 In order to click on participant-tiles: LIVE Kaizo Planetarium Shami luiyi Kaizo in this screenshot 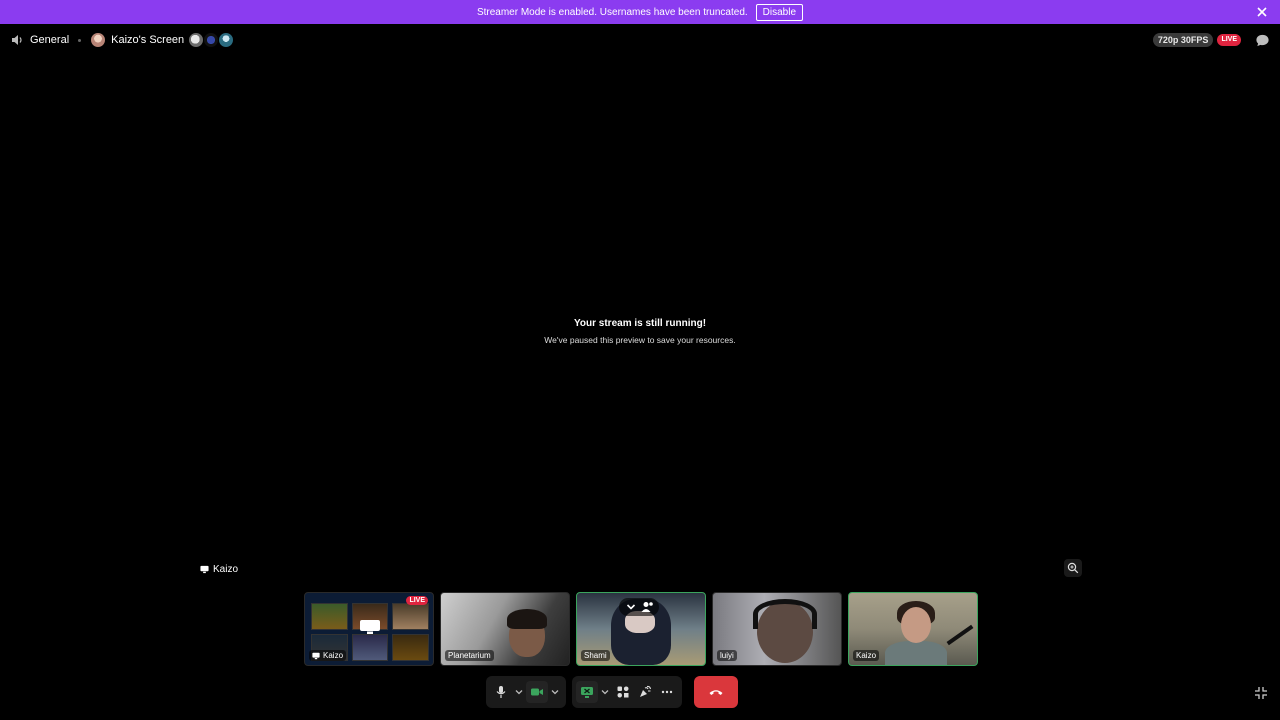, I will do `click(641, 629)`.